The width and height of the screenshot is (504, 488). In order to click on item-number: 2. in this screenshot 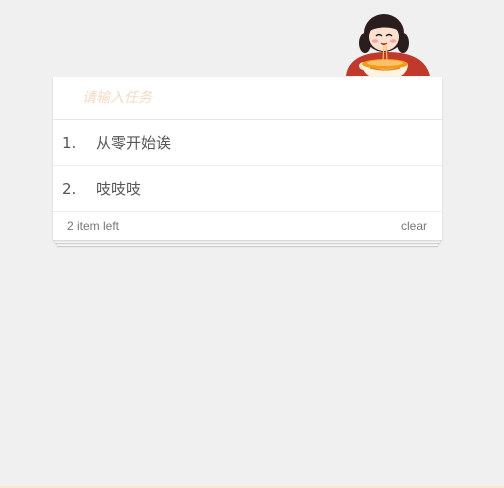, I will do `click(69, 188)`.